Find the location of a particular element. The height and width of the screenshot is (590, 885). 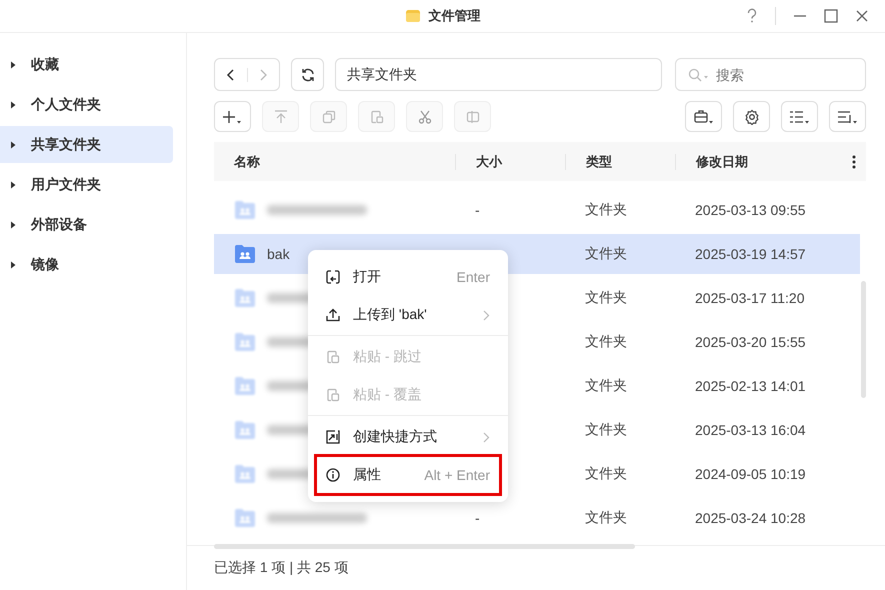

search-input: 搜索 is located at coordinates (790, 74).